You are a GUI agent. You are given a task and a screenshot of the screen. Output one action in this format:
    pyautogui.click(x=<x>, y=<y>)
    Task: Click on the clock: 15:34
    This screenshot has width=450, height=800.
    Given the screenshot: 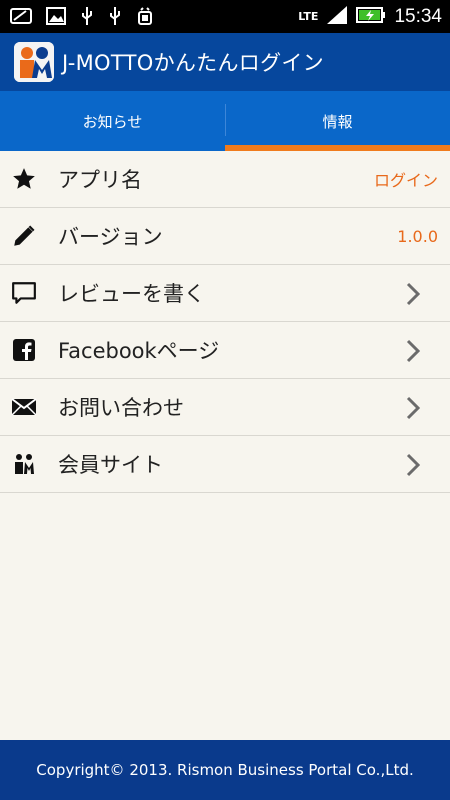 What is the action you would take?
    pyautogui.click(x=418, y=16)
    